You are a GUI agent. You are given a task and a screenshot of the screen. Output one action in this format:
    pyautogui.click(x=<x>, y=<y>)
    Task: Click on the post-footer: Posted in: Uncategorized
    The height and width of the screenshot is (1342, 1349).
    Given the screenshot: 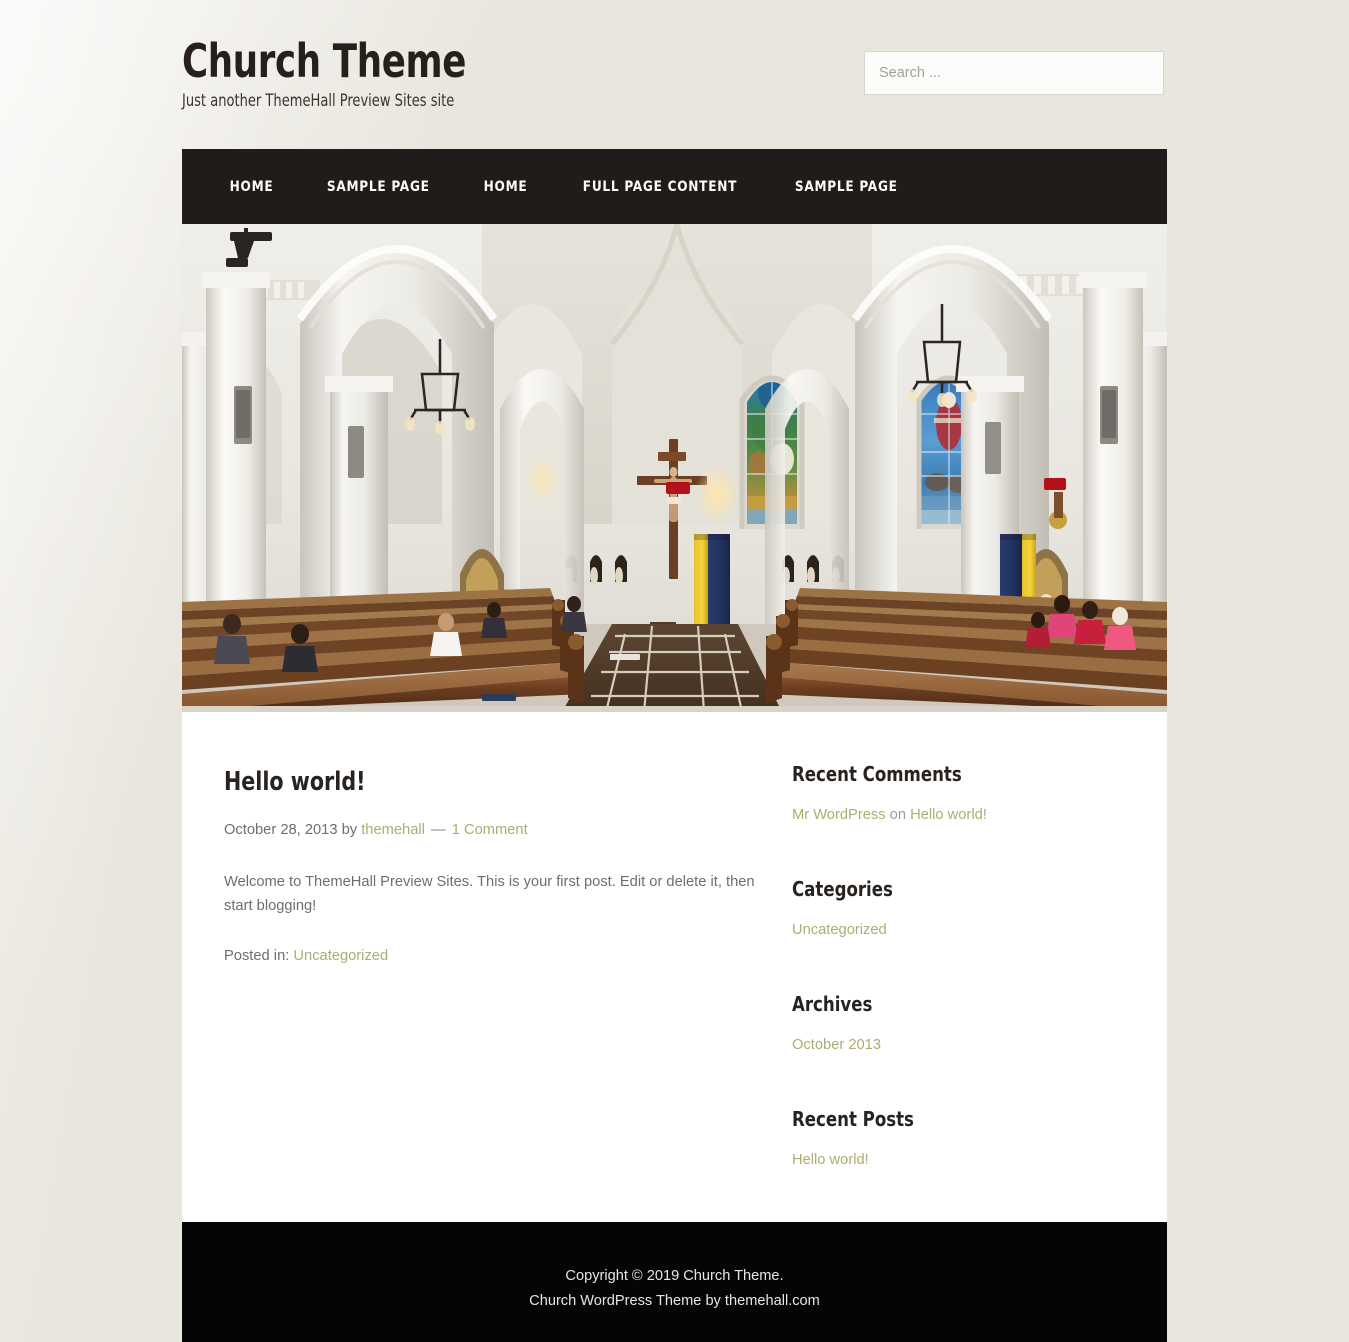 What is the action you would take?
    pyautogui.click(x=491, y=956)
    